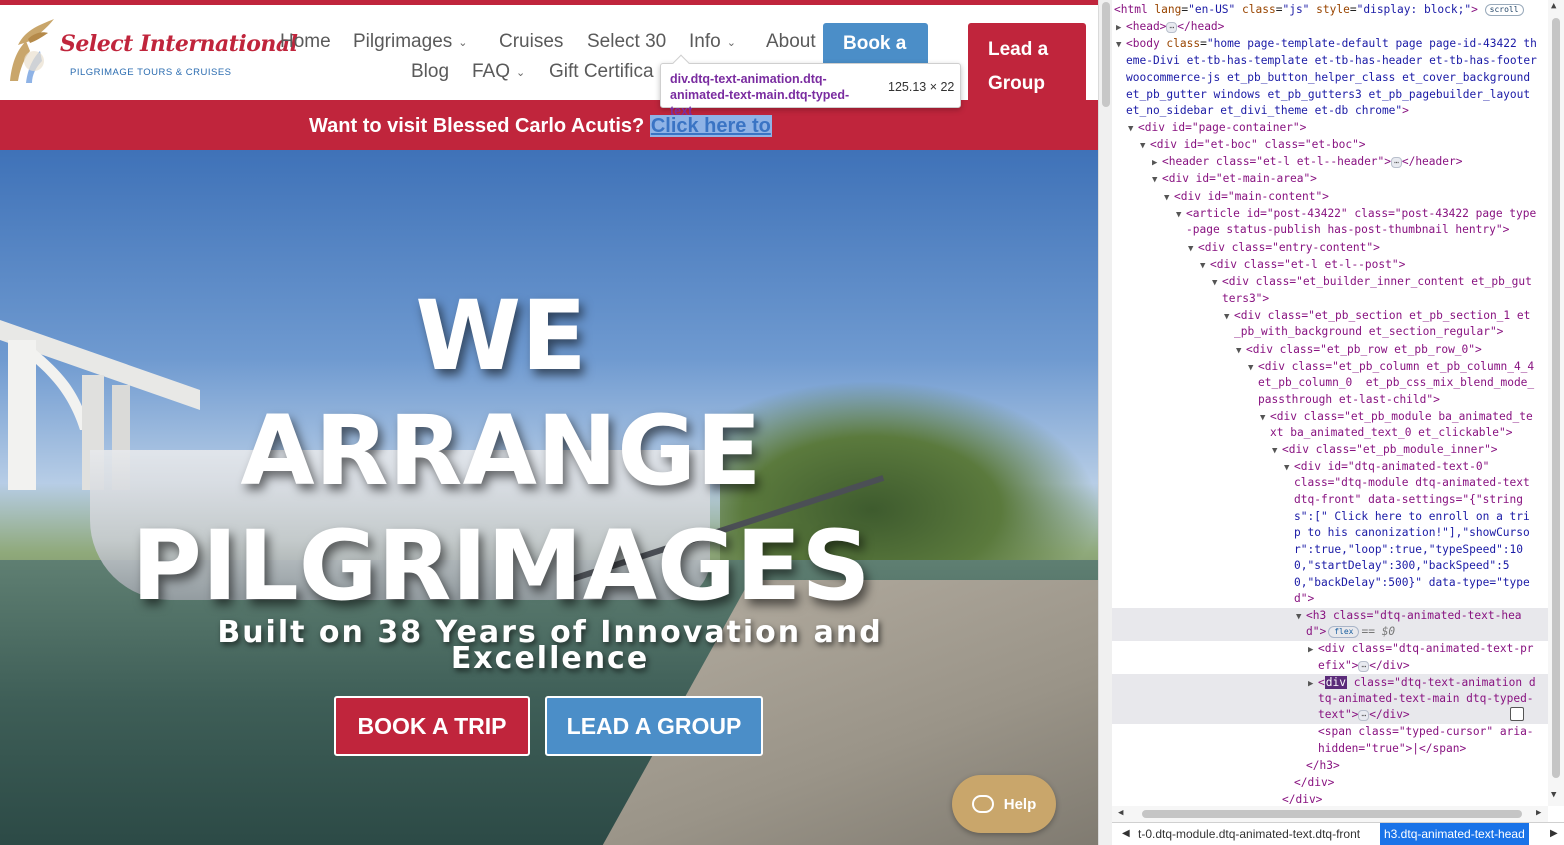 The height and width of the screenshot is (845, 1564). I want to click on dom-line: ▼ <div id="page-container">, so click(1217, 129).